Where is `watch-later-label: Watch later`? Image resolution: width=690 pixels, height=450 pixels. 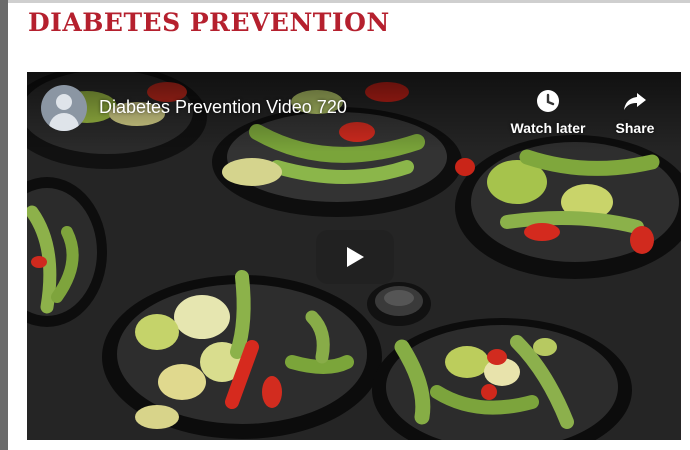
watch-later-label: Watch later is located at coordinates (548, 128).